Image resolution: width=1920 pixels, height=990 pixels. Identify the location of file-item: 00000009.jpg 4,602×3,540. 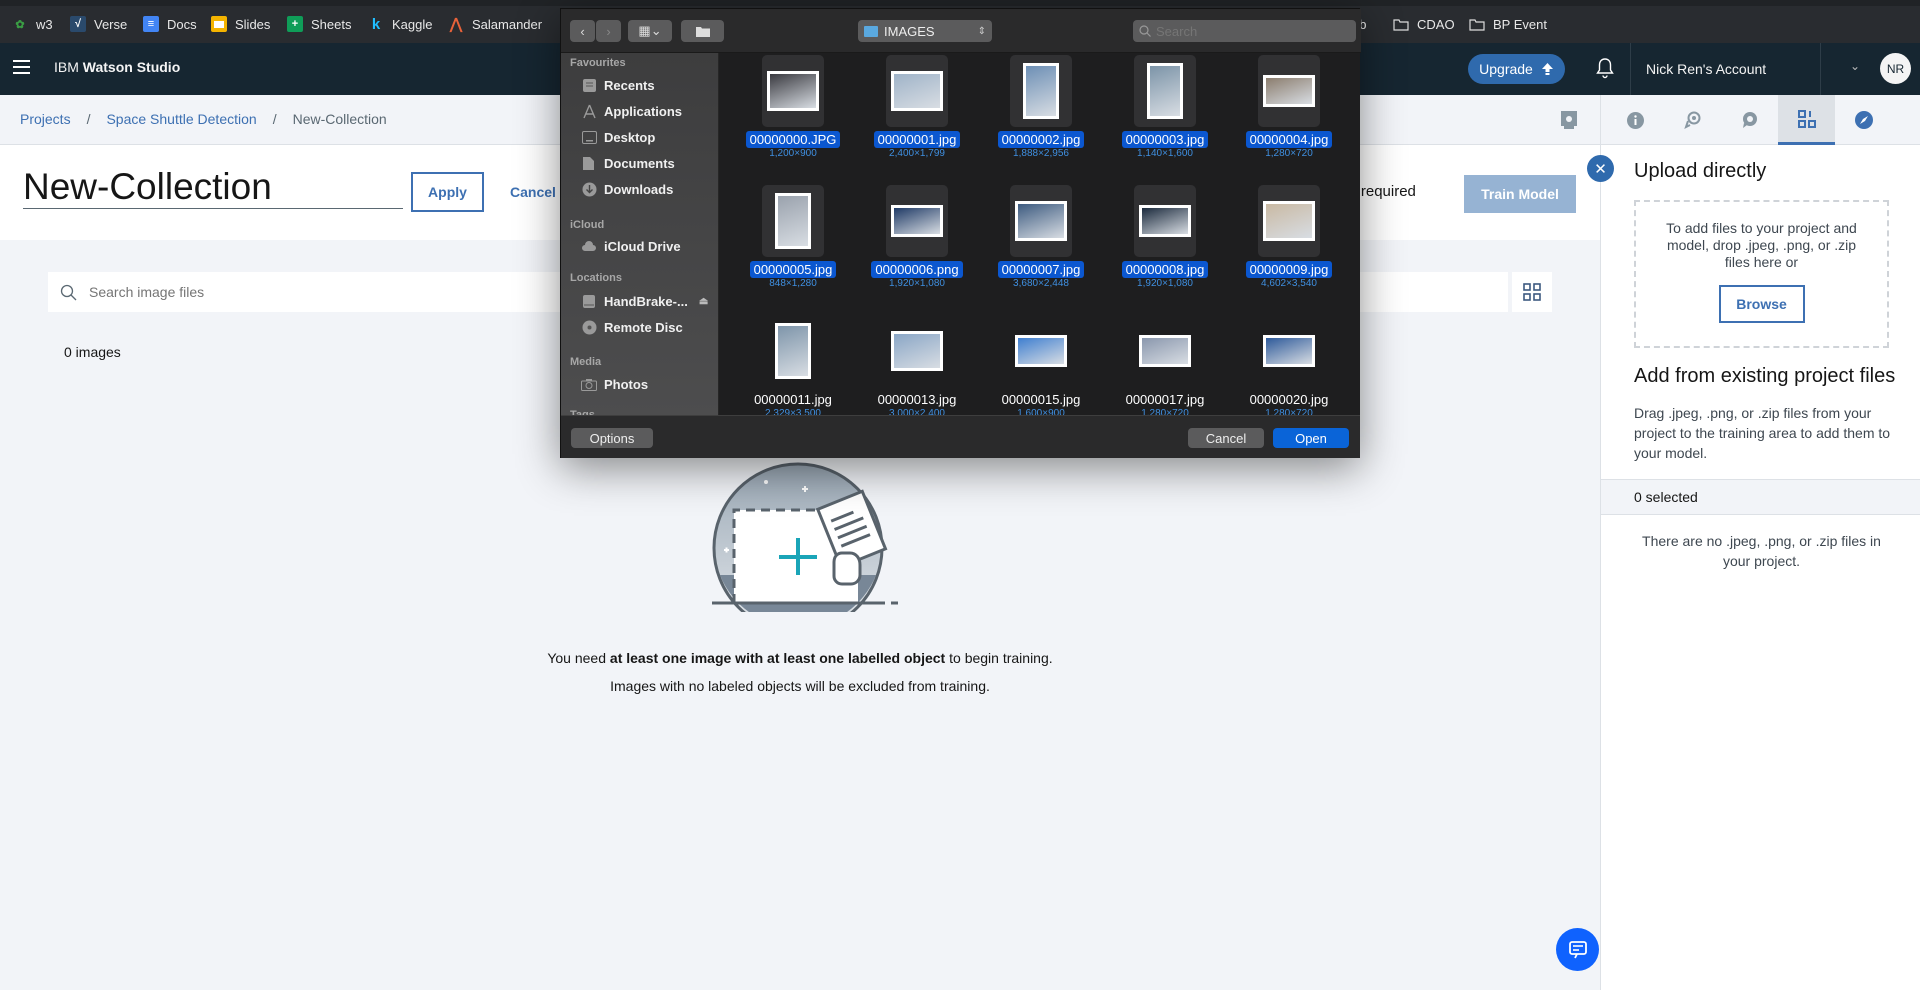
(1289, 250).